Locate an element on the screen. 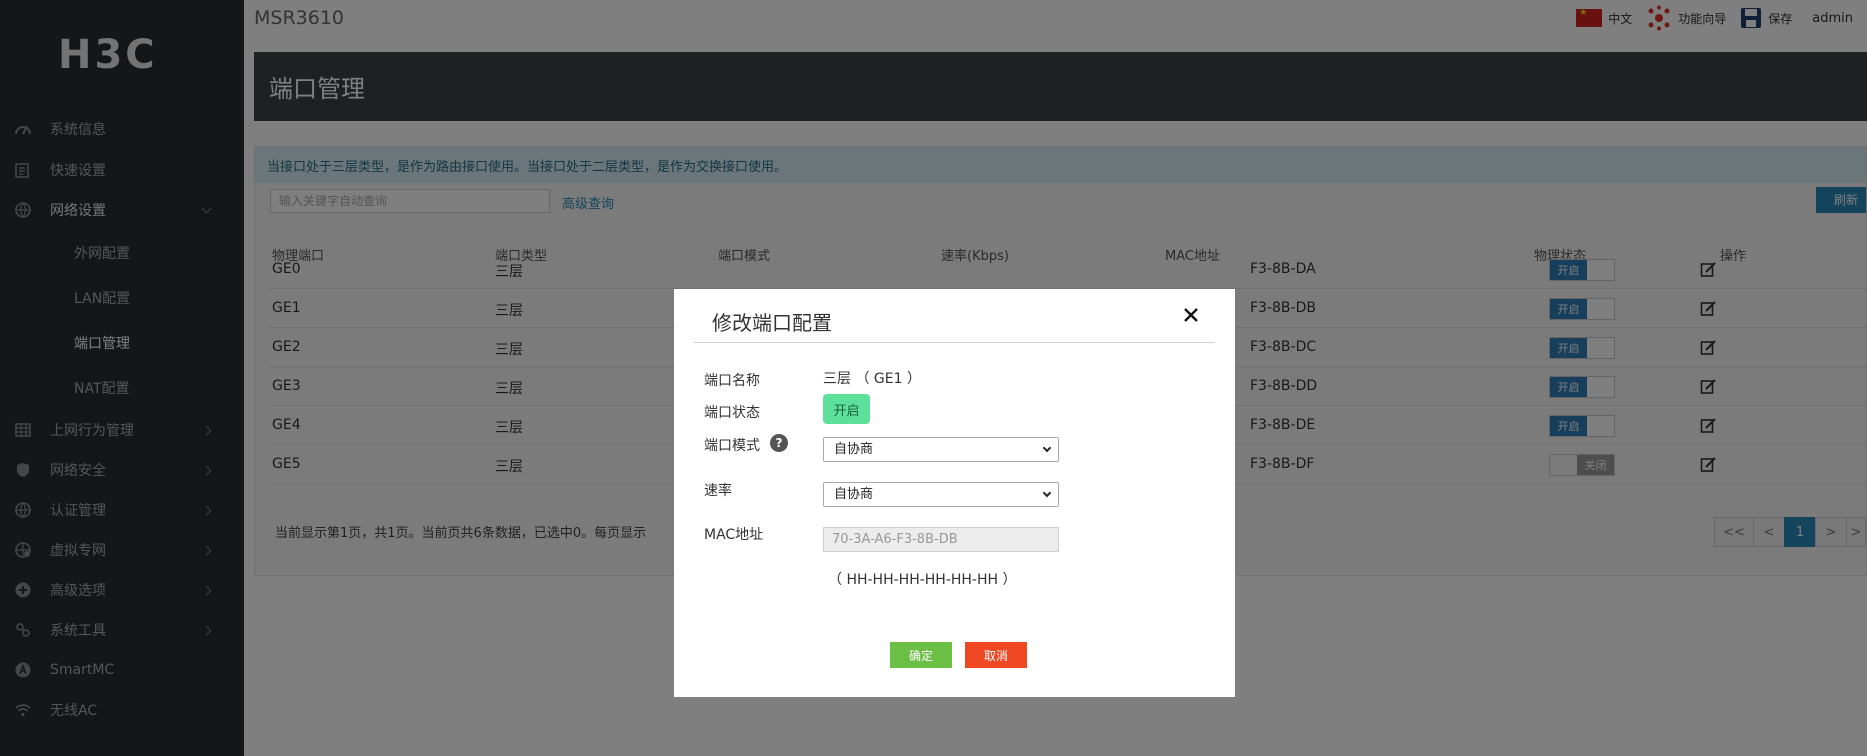  port-mode-value: 自协商 is located at coordinates (854, 449).